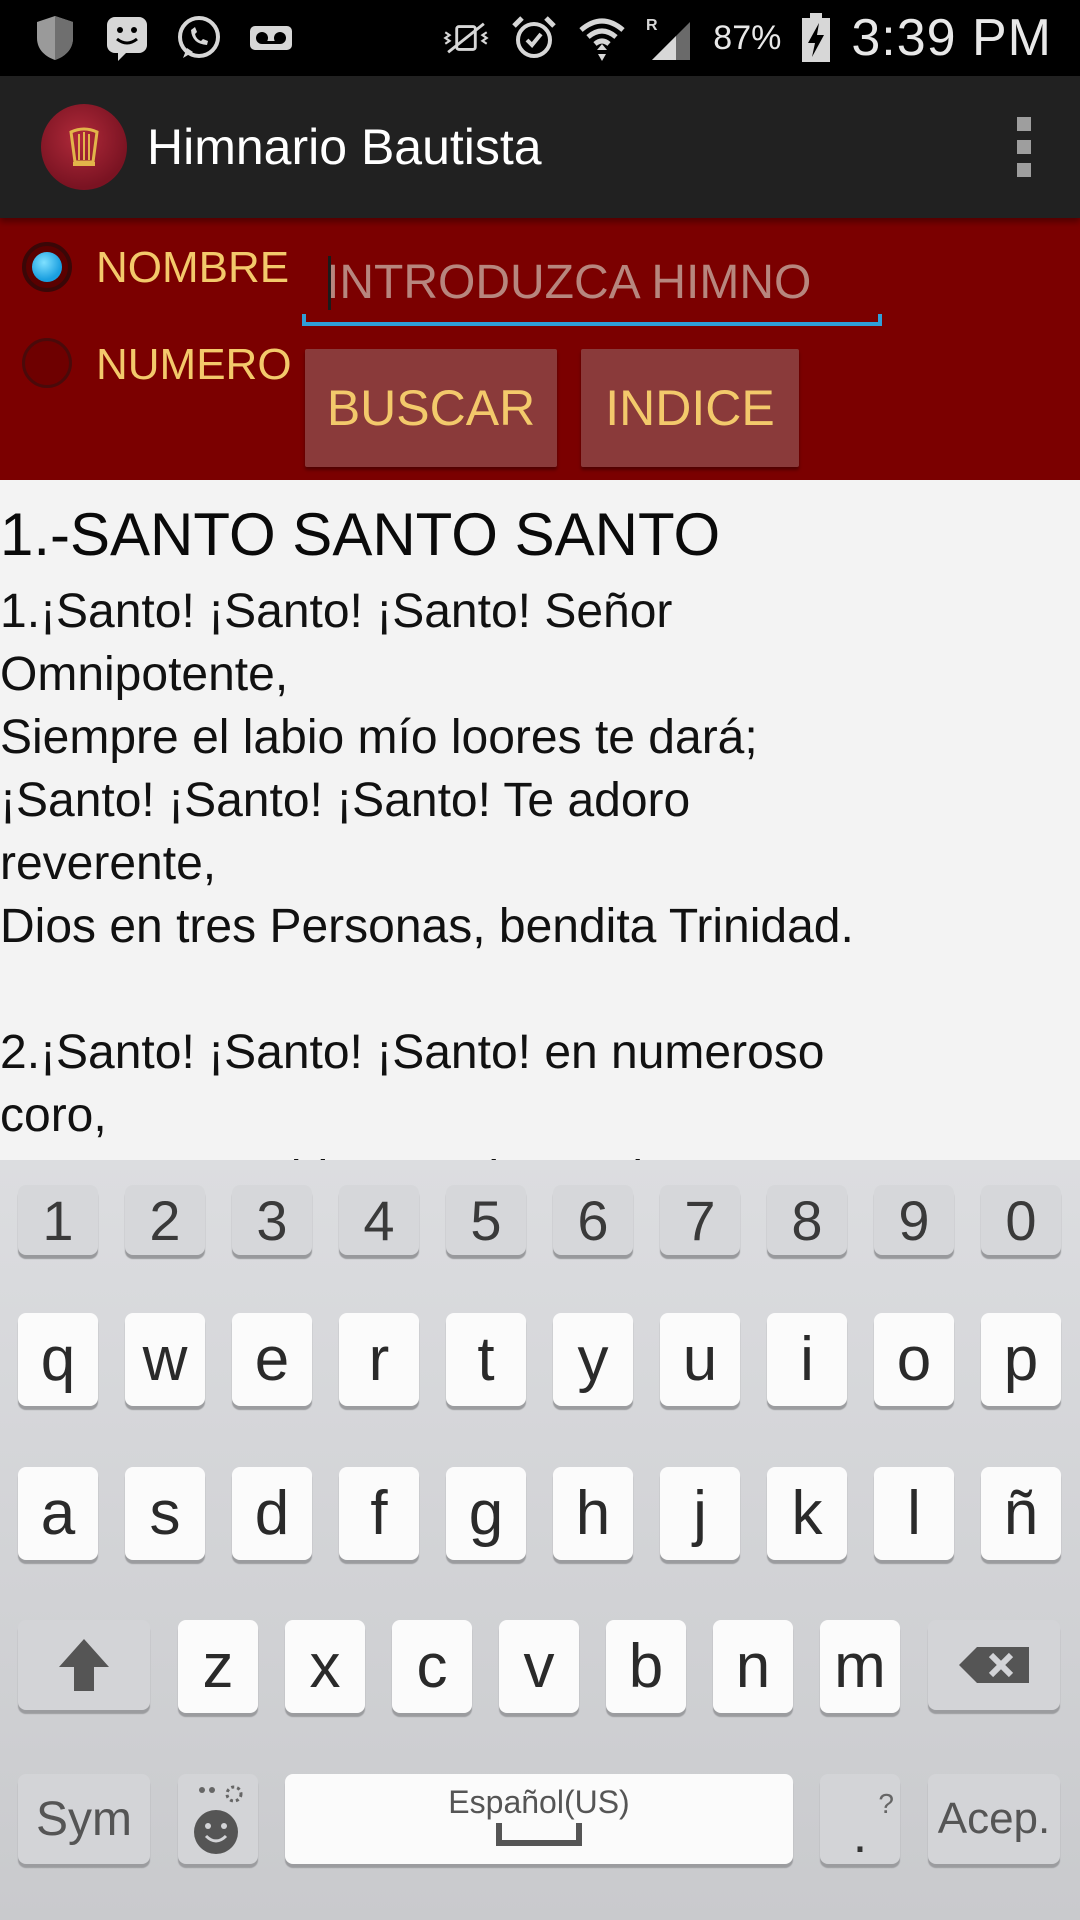 Image resolution: width=1080 pixels, height=1920 pixels. I want to click on key-z: z, so click(218, 1666).